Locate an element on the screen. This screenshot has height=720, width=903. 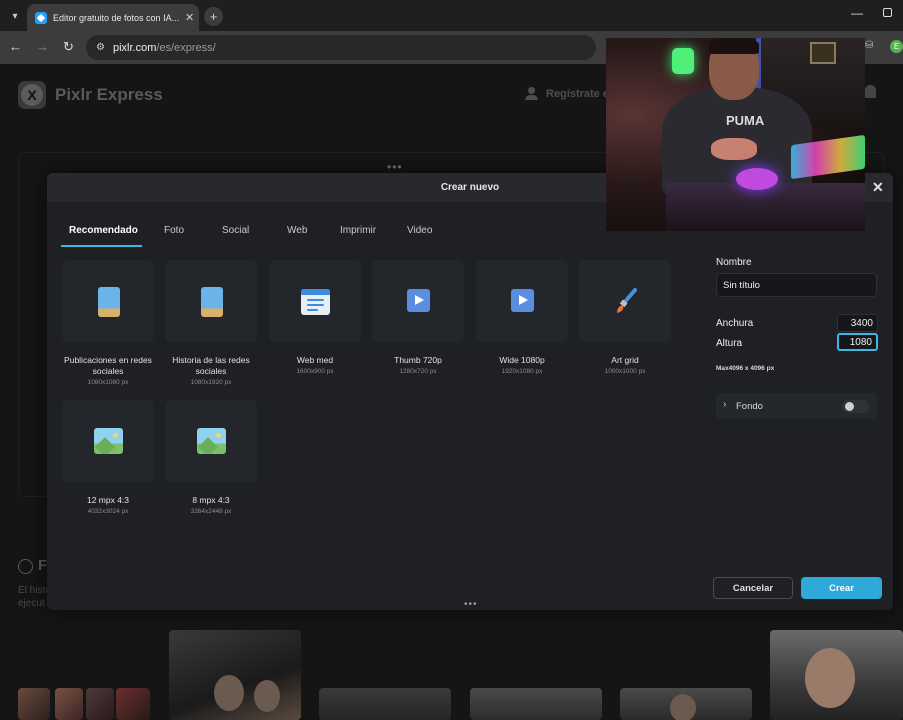
active-tab-indicator is located at coordinates (101, 246).